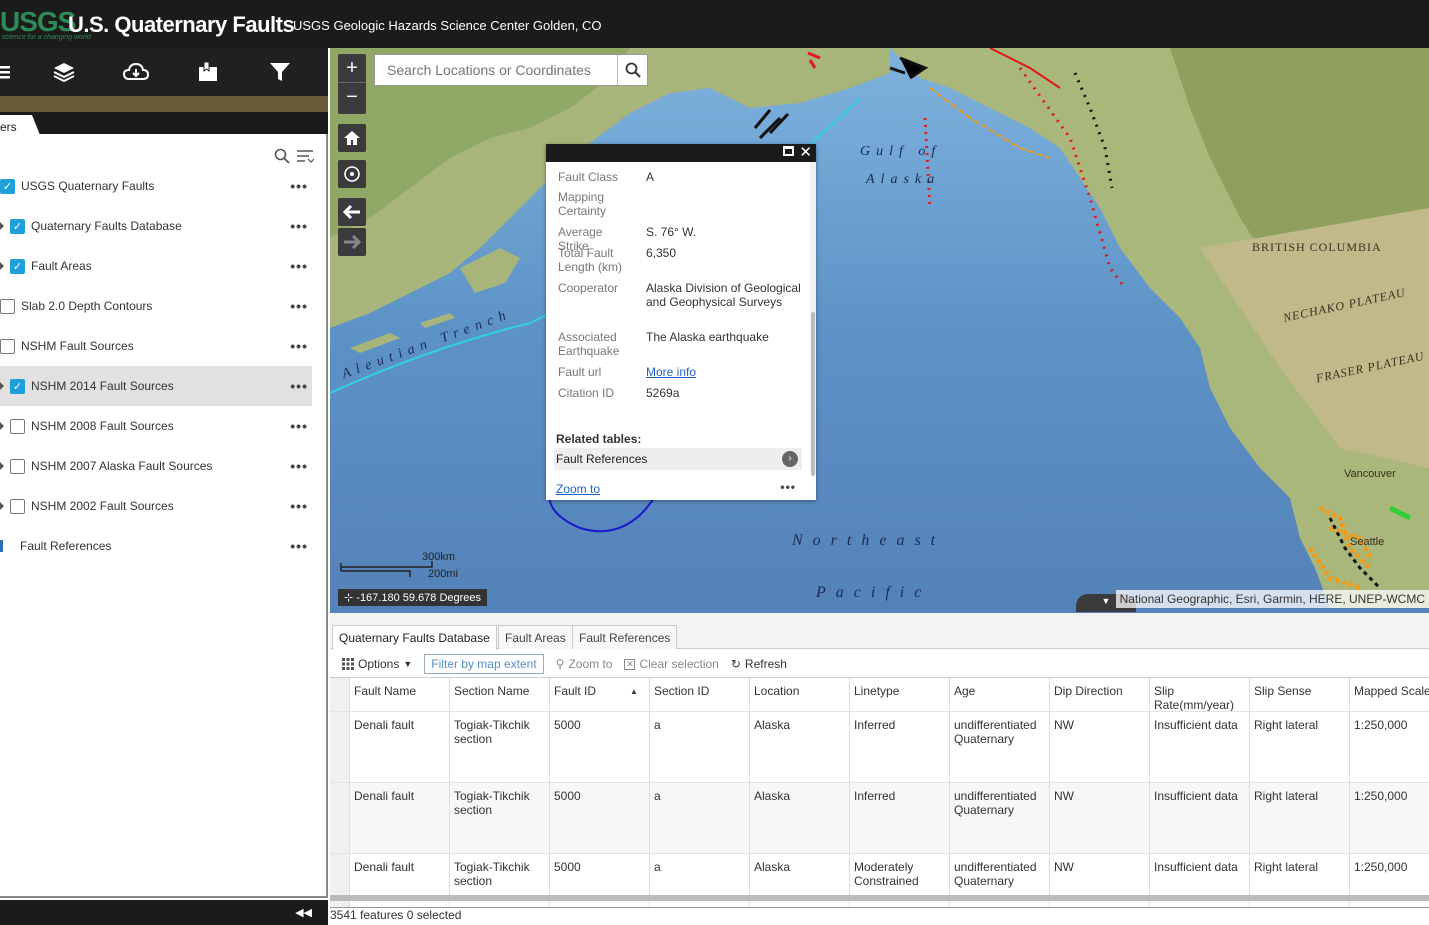 The image size is (1429, 925). Describe the element at coordinates (156, 546) in the screenshot. I see `layer-row: Fault References •••` at that location.